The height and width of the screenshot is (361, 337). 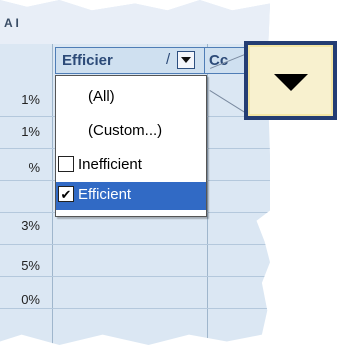 I want to click on filter-option-custom: (Custom...), so click(x=131, y=131).